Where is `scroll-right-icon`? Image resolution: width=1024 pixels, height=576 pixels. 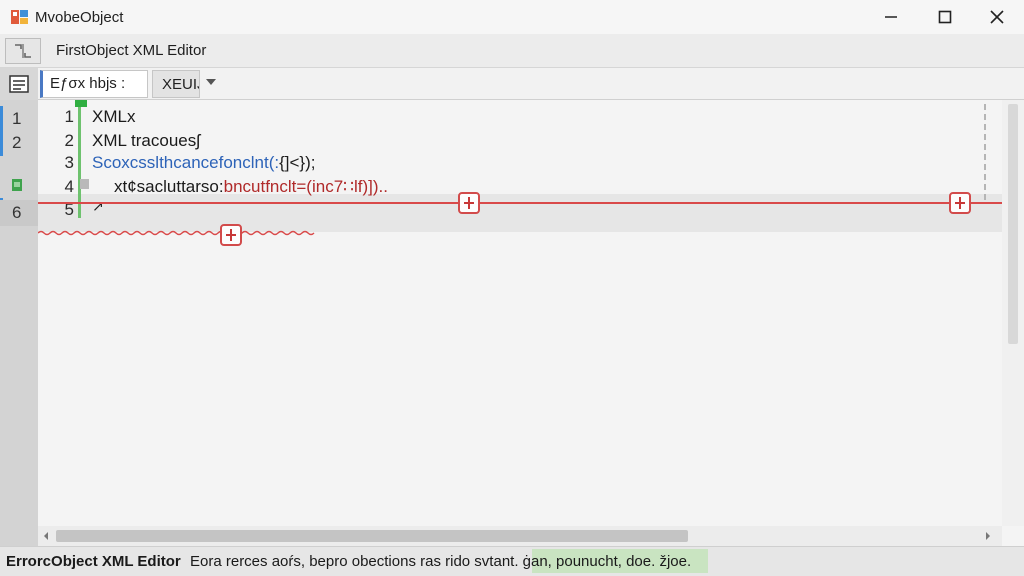
scroll-right-icon is located at coordinates (988, 536).